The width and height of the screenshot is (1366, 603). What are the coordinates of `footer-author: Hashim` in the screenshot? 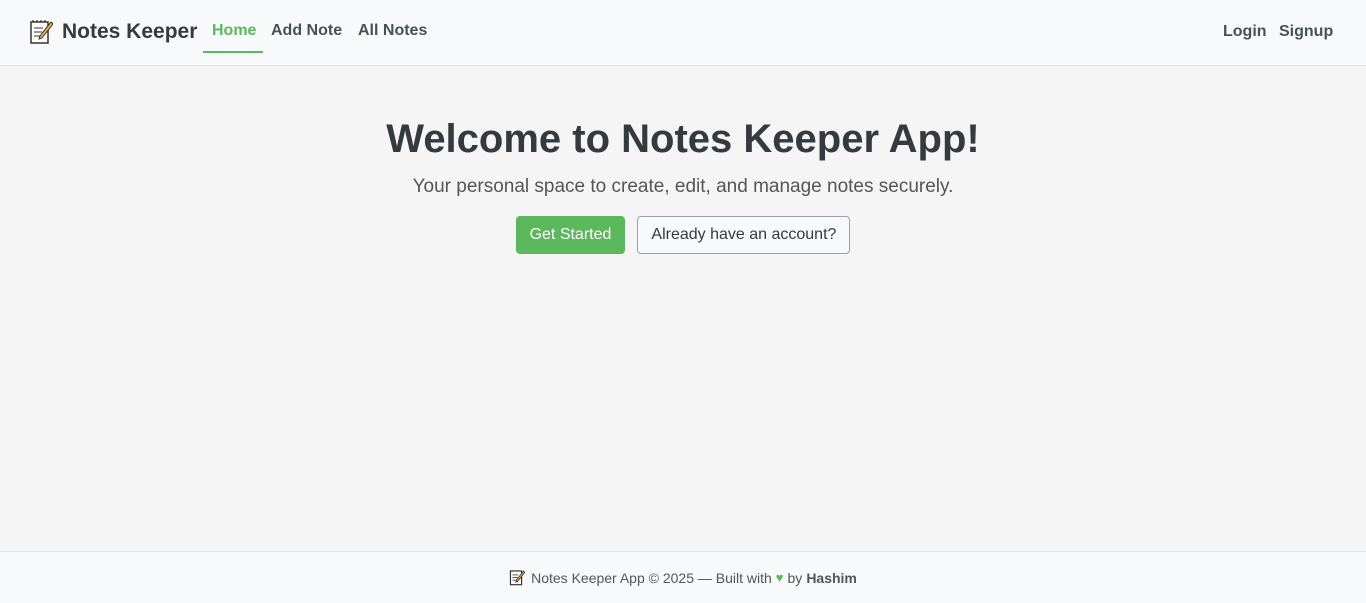 It's located at (831, 577).